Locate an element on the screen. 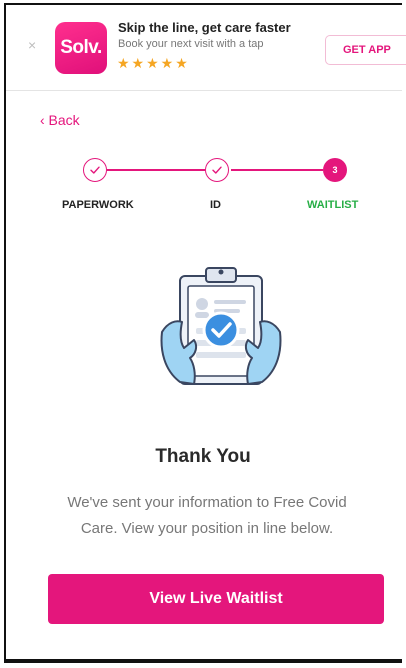 The image size is (406, 668). step-waitlist-circle: 3 is located at coordinates (335, 170).